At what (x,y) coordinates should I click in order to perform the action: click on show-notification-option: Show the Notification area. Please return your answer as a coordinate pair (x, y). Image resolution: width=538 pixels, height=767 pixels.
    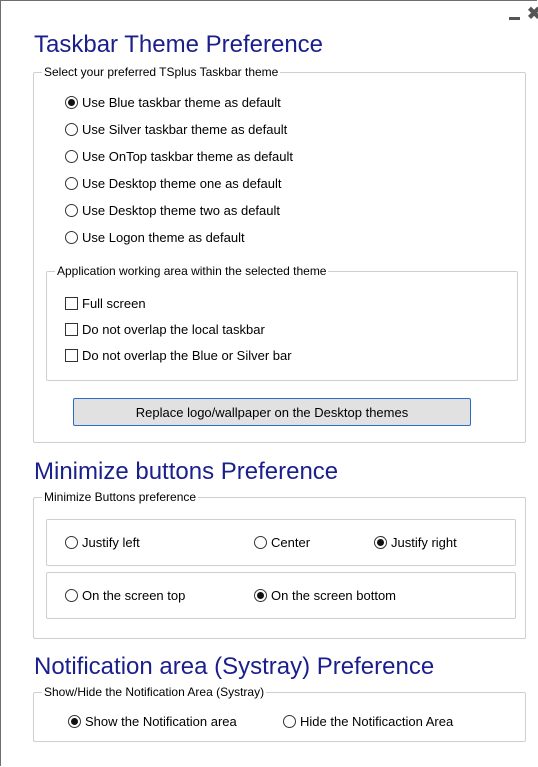
    Looking at the image, I should click on (152, 721).